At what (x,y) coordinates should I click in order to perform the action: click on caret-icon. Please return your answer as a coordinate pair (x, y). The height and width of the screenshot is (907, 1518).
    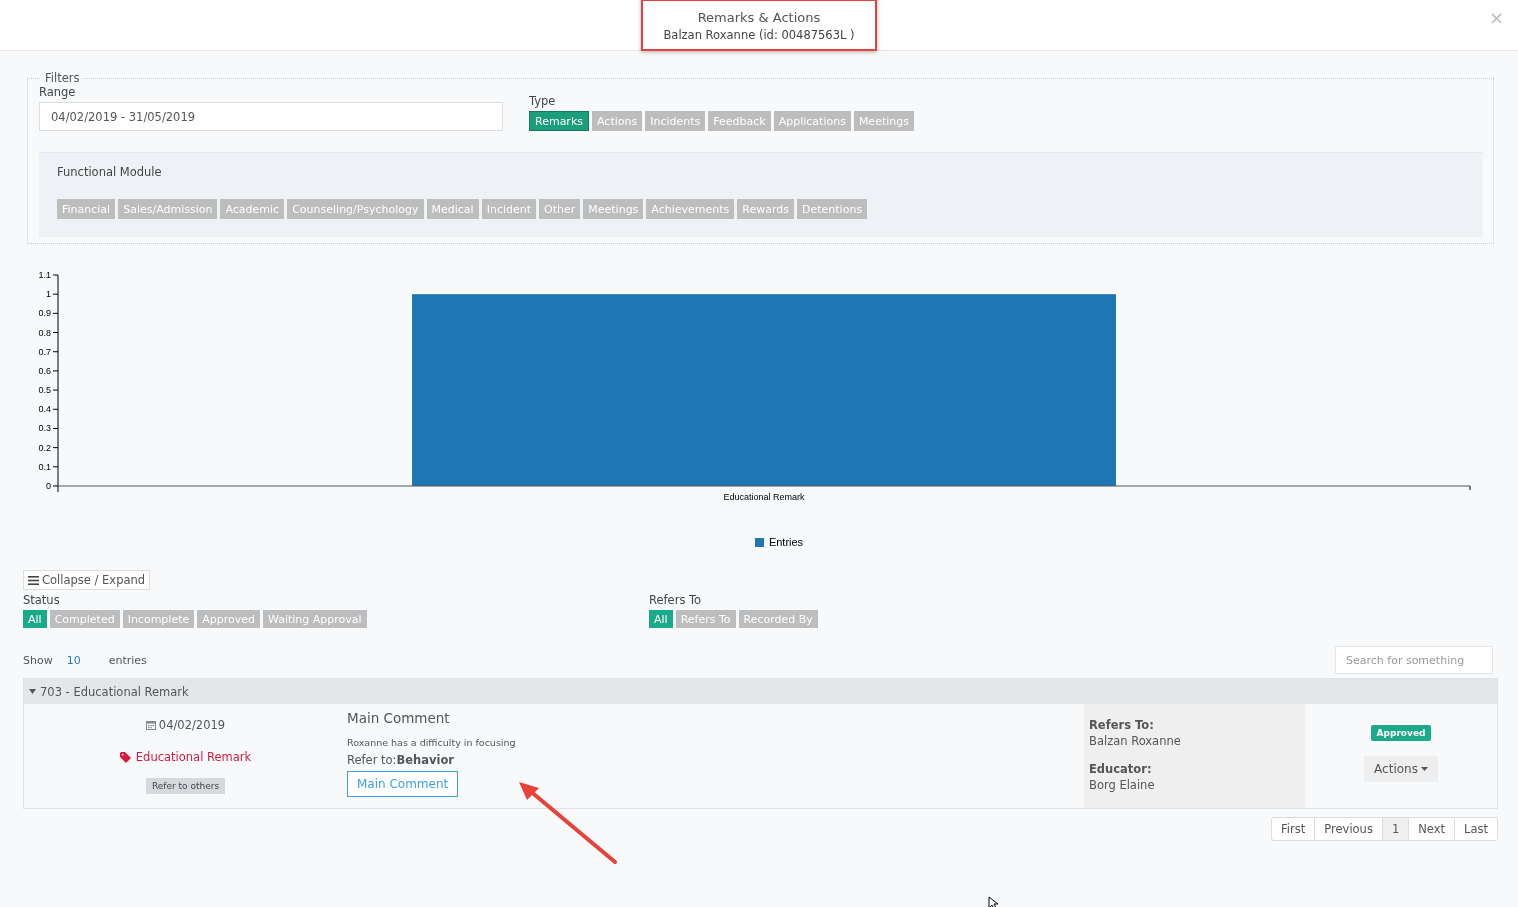
    Looking at the image, I should click on (1424, 769).